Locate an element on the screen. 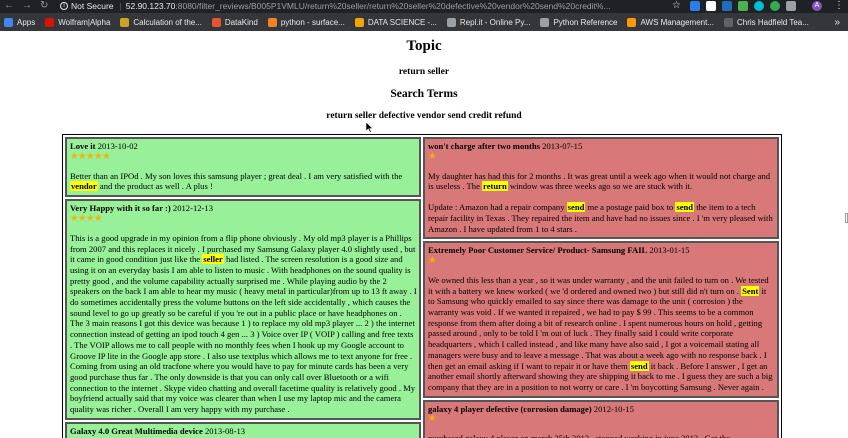  highlighted-term: vendor is located at coordinates (84, 186).